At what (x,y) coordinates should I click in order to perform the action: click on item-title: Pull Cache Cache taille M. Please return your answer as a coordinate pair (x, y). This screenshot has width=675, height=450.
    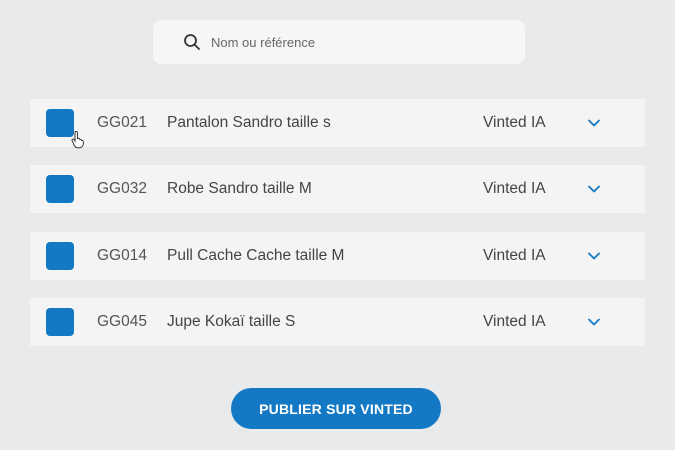
    Looking at the image, I should click on (256, 255).